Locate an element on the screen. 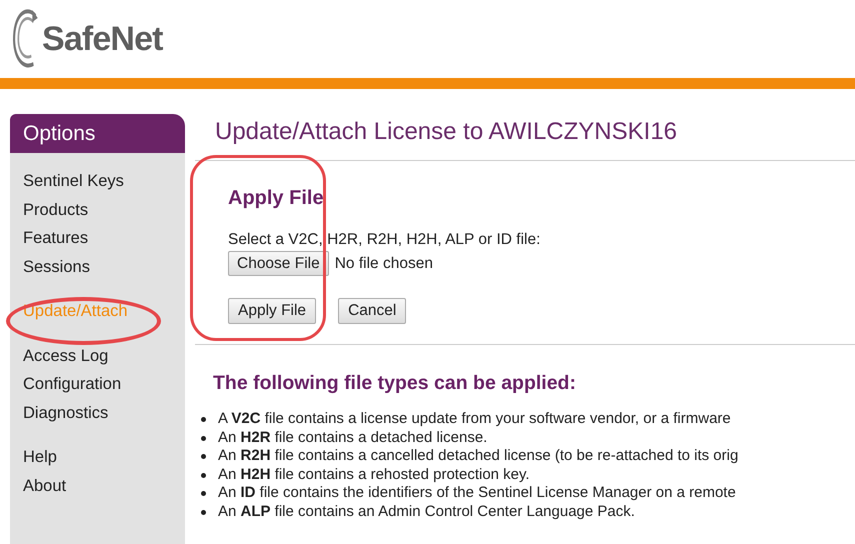 This screenshot has height=544, width=855. choose-file-button: Choose File is located at coordinates (278, 263).